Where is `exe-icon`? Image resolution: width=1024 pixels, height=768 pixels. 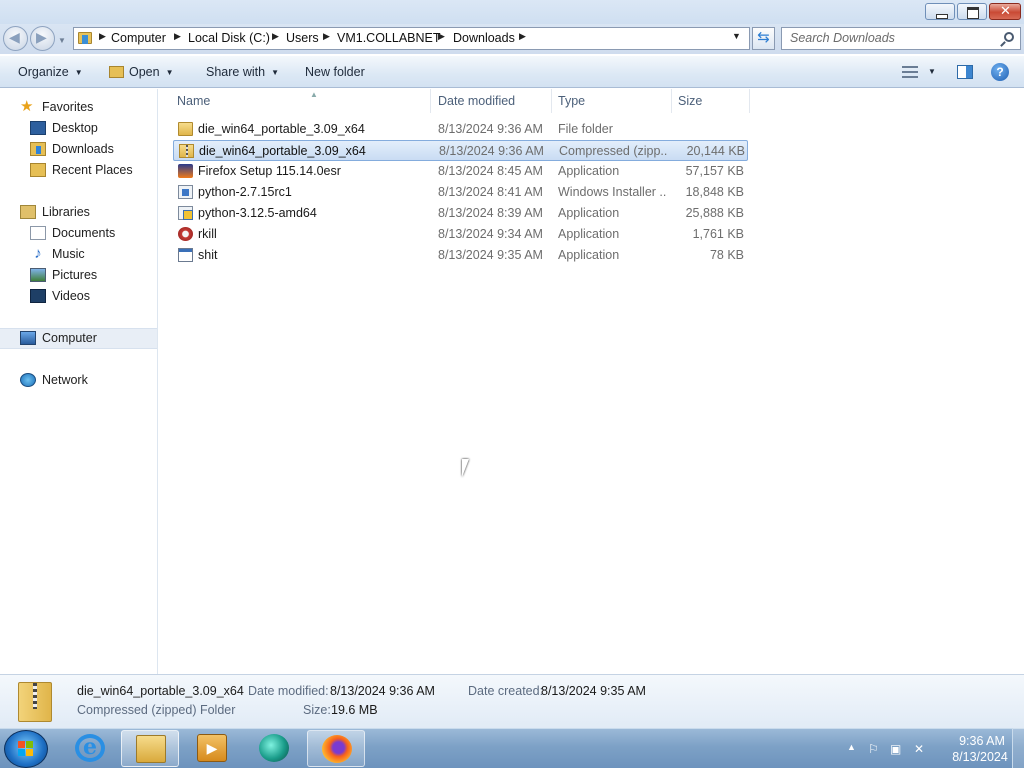 exe-icon is located at coordinates (185, 255).